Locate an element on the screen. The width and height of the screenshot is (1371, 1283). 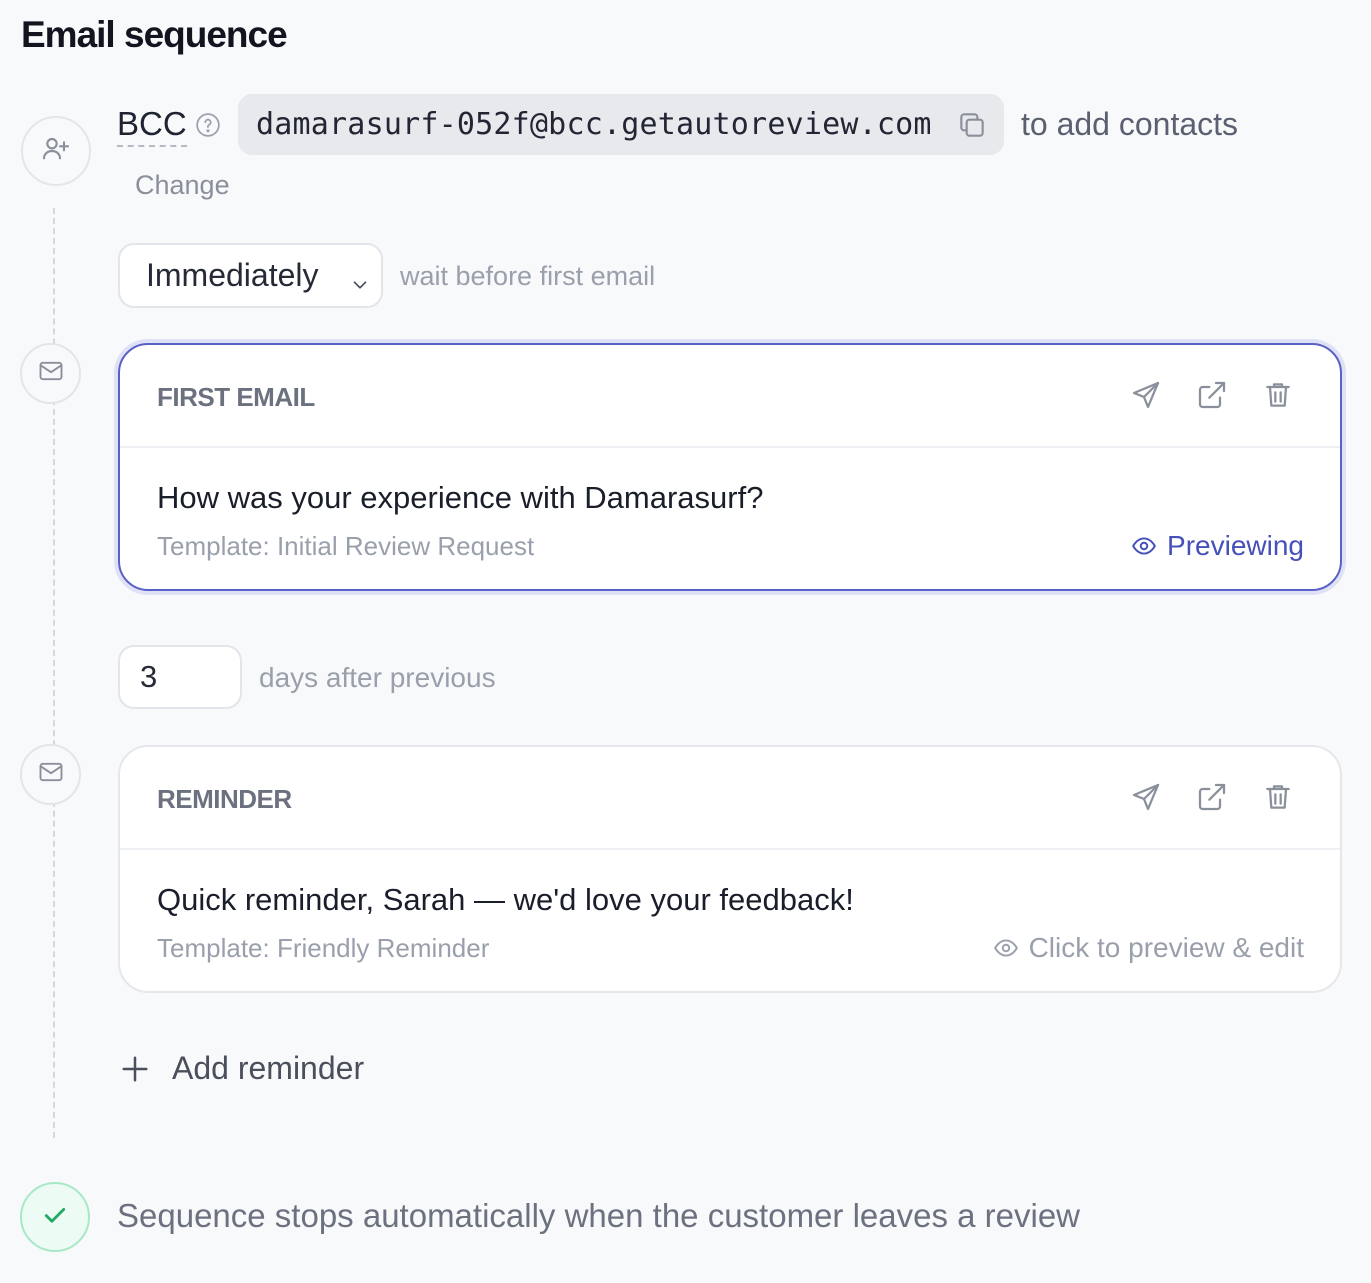
timeline-node-contacts is located at coordinates (56, 151).